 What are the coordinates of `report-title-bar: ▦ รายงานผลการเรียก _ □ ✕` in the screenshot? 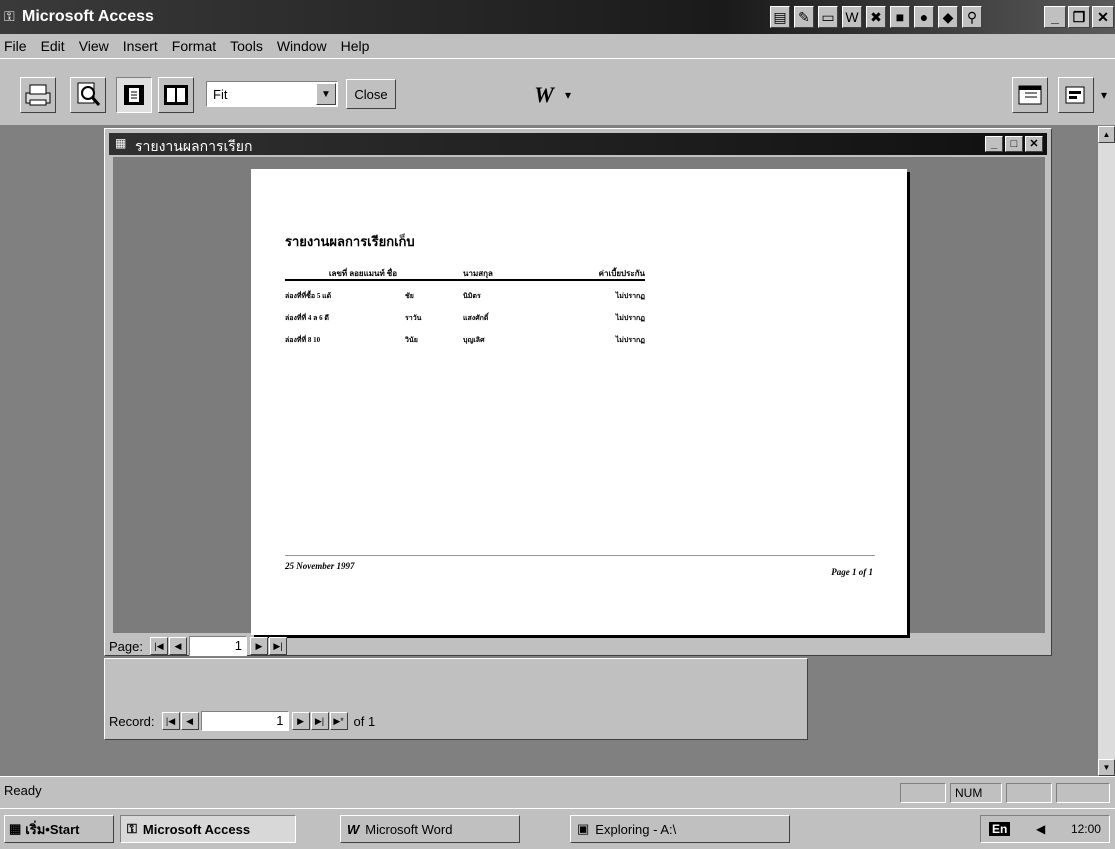 It's located at (578, 144).